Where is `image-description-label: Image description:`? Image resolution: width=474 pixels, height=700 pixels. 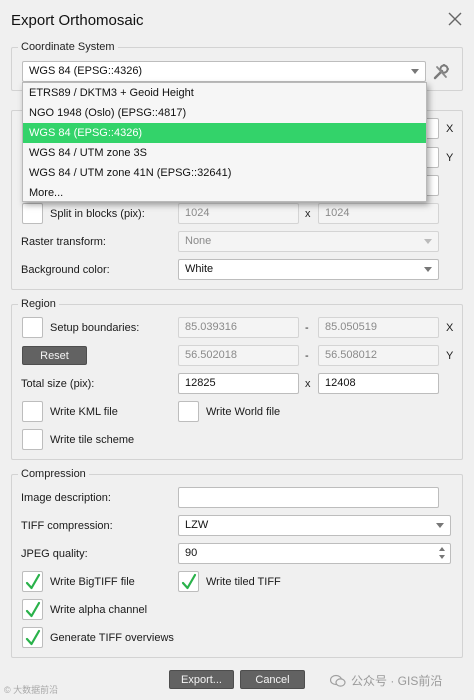 image-description-label: Image description: is located at coordinates (66, 498).